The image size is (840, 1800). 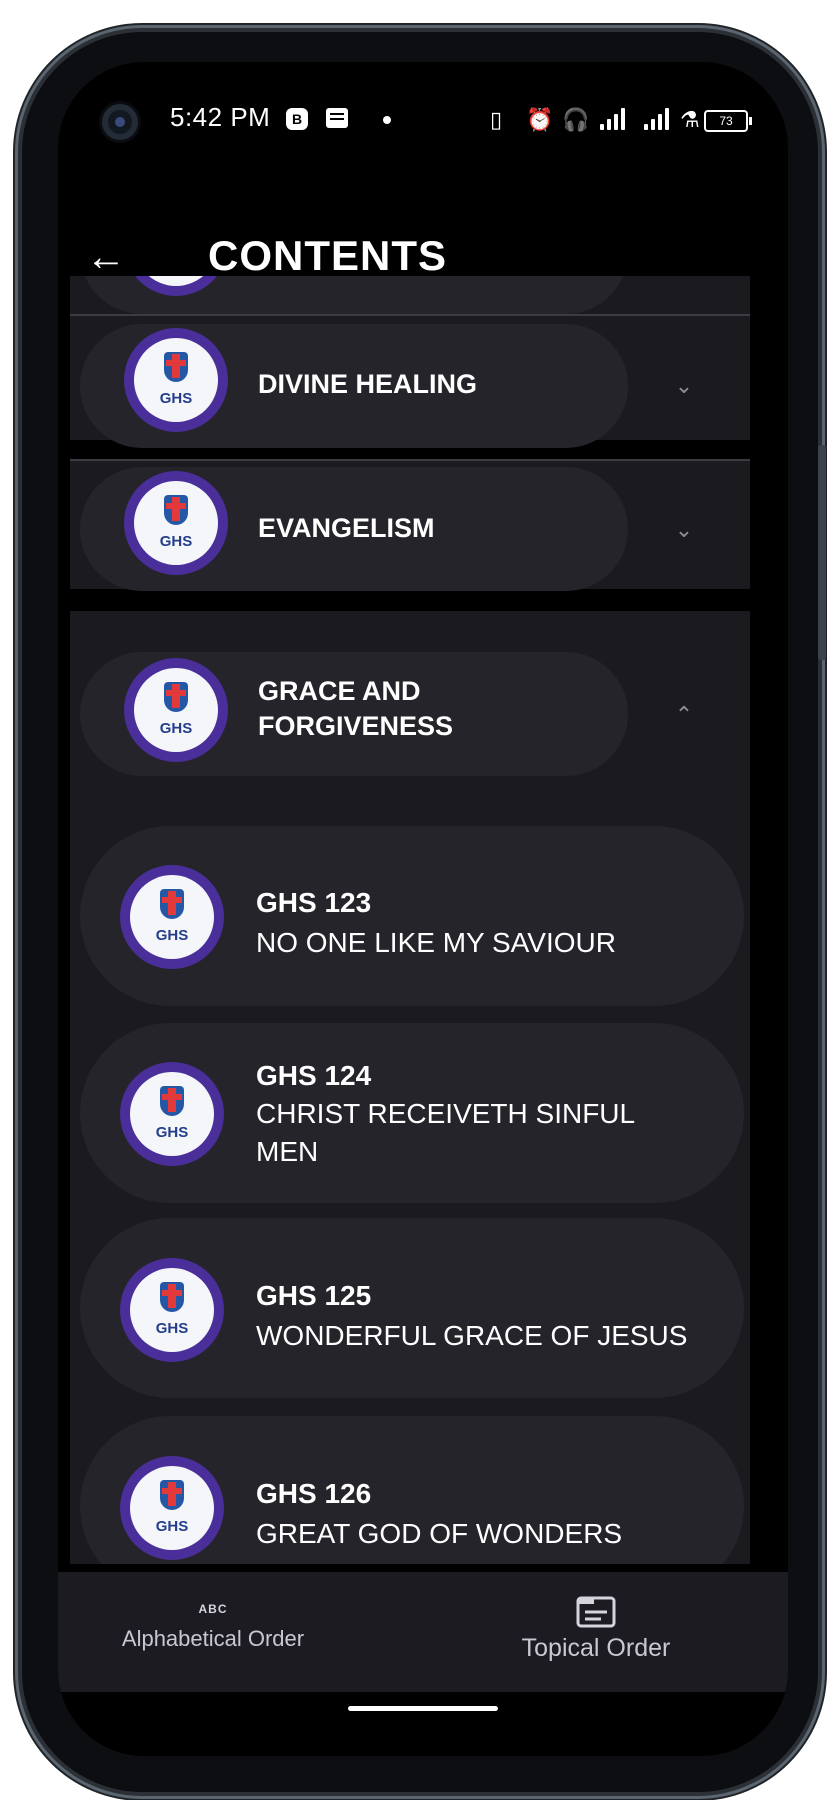 What do you see at coordinates (540, 119) in the screenshot?
I see `alarm-icon: ⏰` at bounding box center [540, 119].